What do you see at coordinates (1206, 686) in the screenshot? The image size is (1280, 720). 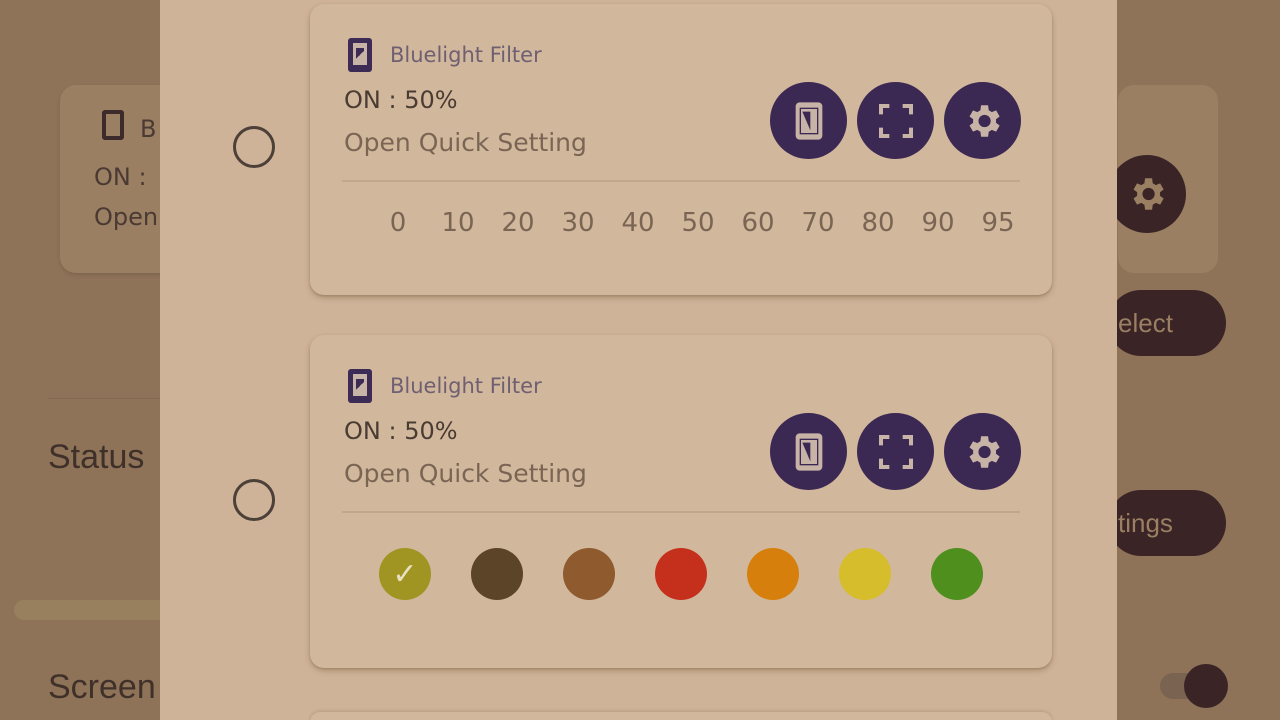 I see `background-toggle-knob` at bounding box center [1206, 686].